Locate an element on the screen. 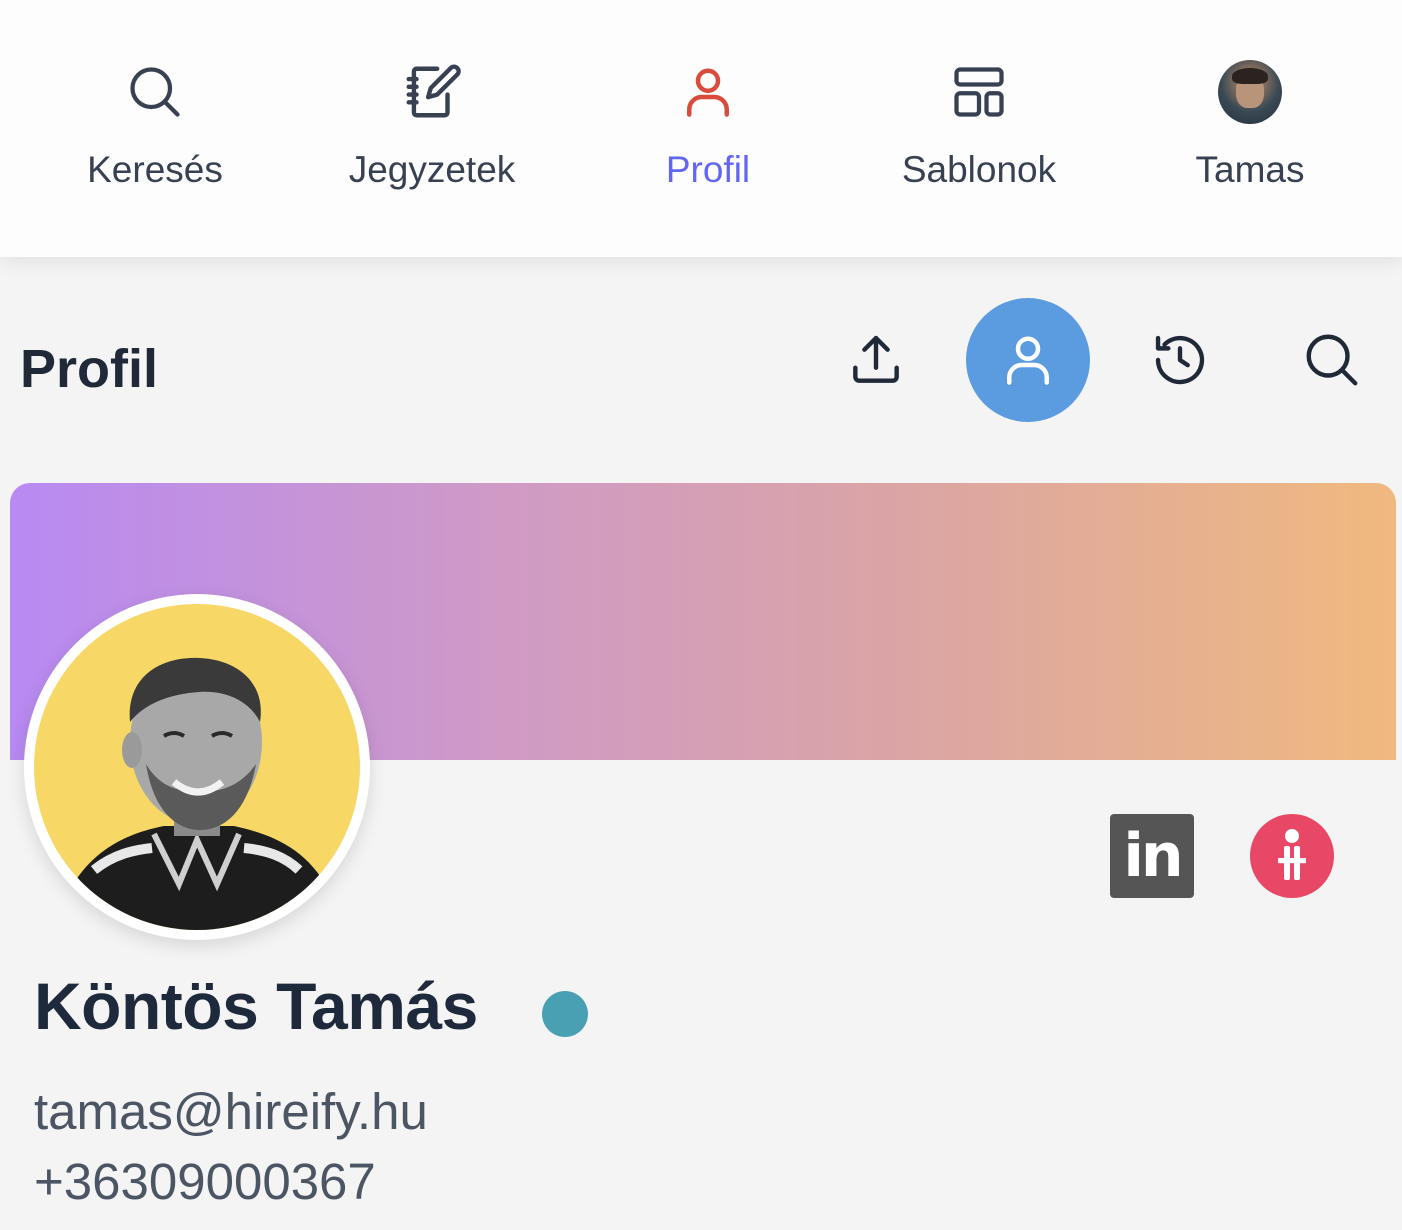 Image resolution: width=1402 pixels, height=1230 pixels. linkedin-icon: in is located at coordinates (1153, 856).